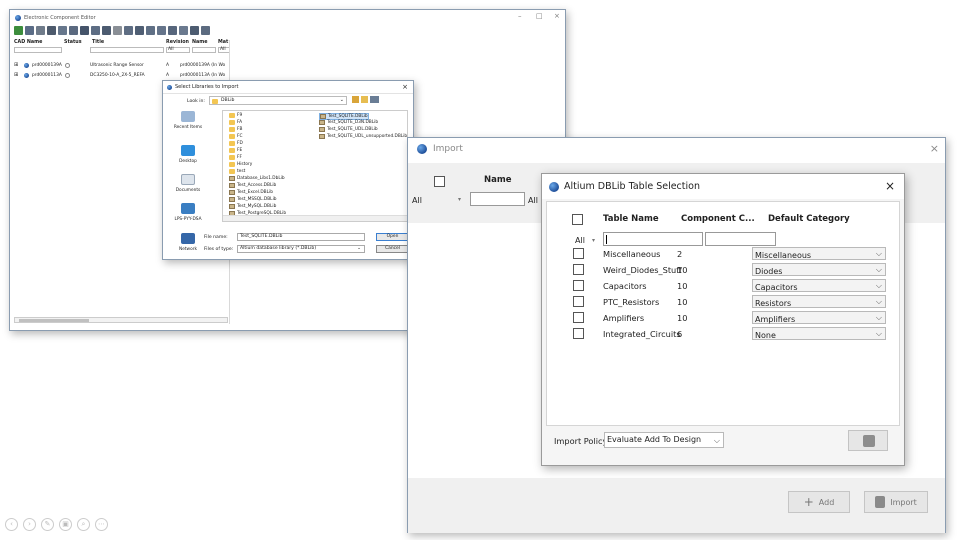 This screenshot has width=960, height=540. I want to click on table-row: Capacitors 10 Capacitors ⌵, so click(723, 286).